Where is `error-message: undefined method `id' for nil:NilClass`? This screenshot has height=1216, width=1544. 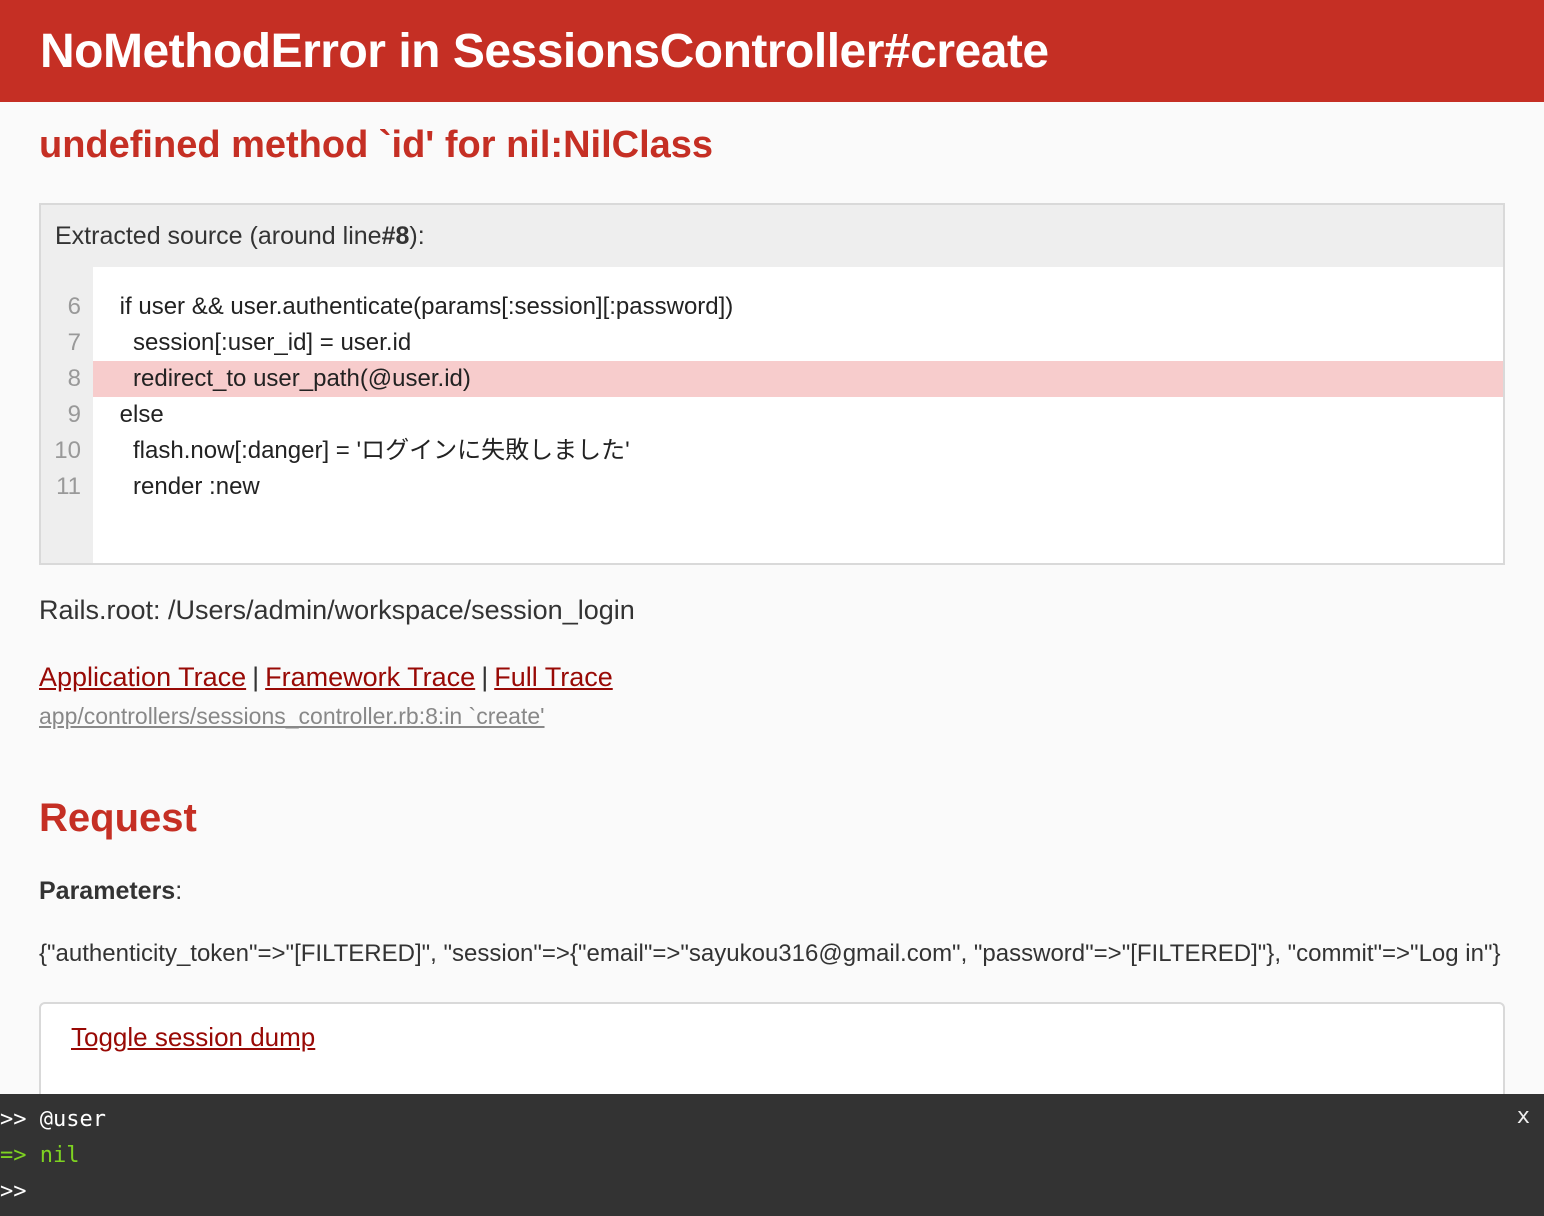 error-message: undefined method `id' for nil:NilClass is located at coordinates (376, 145).